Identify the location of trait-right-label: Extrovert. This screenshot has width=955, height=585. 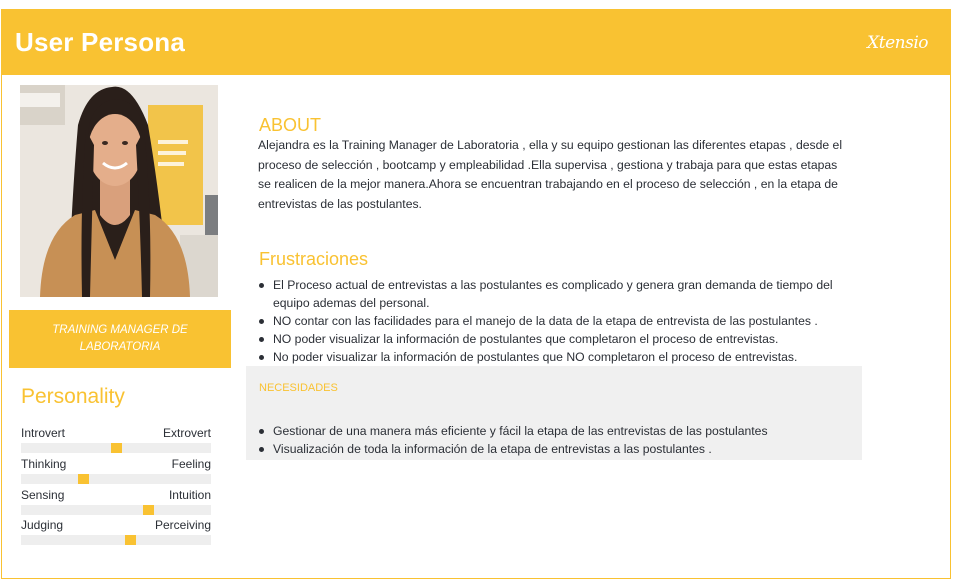
(186, 433).